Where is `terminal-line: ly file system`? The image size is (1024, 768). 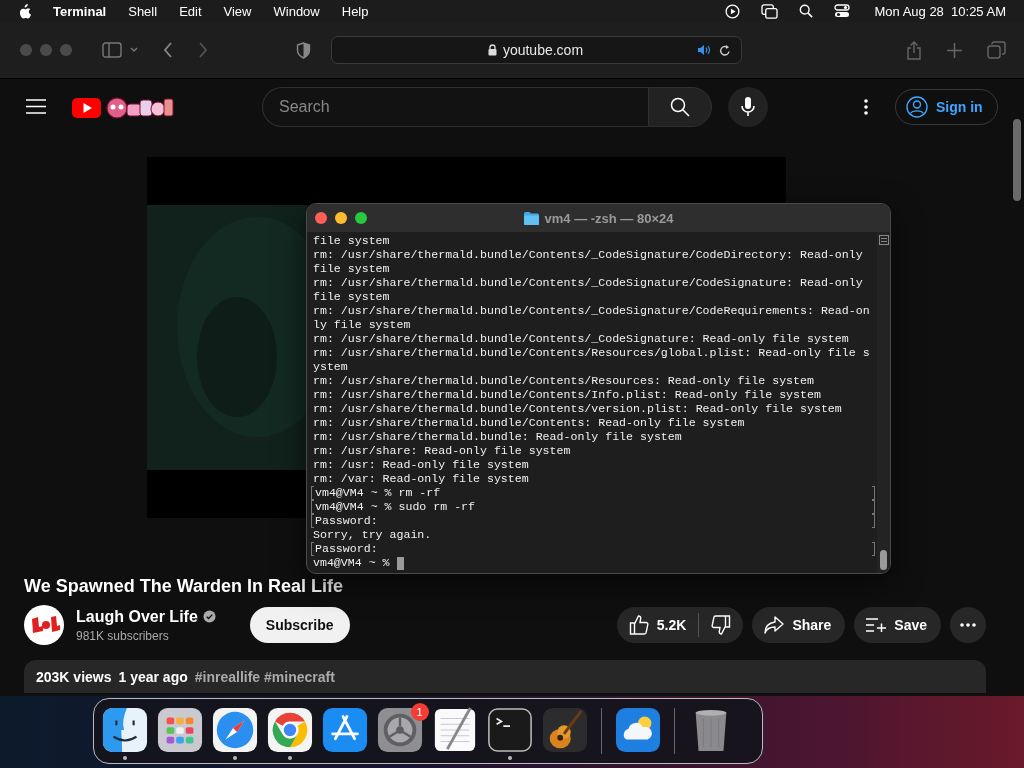 terminal-line: ly file system is located at coordinates (362, 325).